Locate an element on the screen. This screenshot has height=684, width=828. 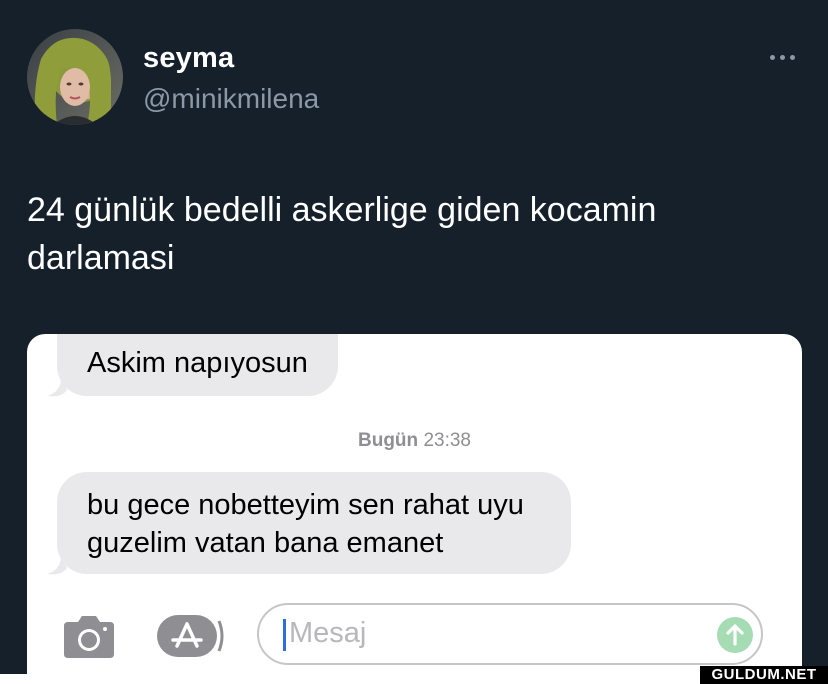
camera-icon is located at coordinates (89, 638).